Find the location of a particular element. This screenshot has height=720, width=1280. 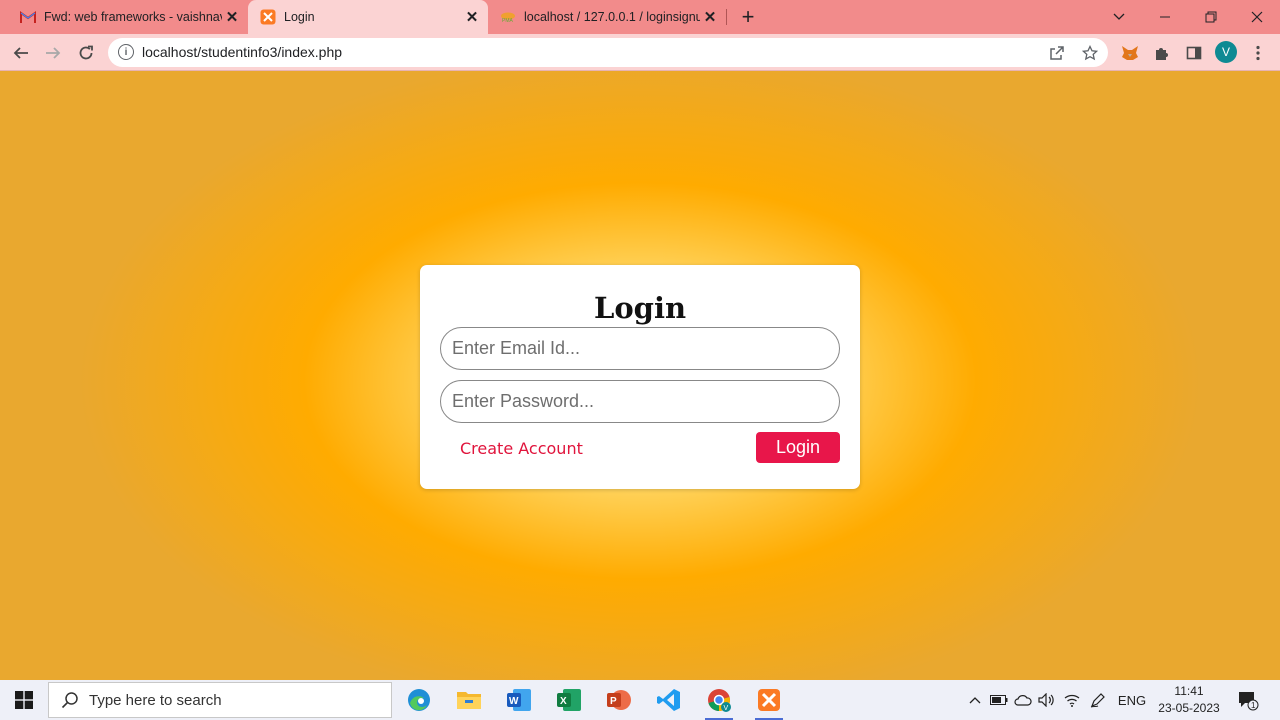

extensions-puzzle-icon is located at coordinates (1162, 53).